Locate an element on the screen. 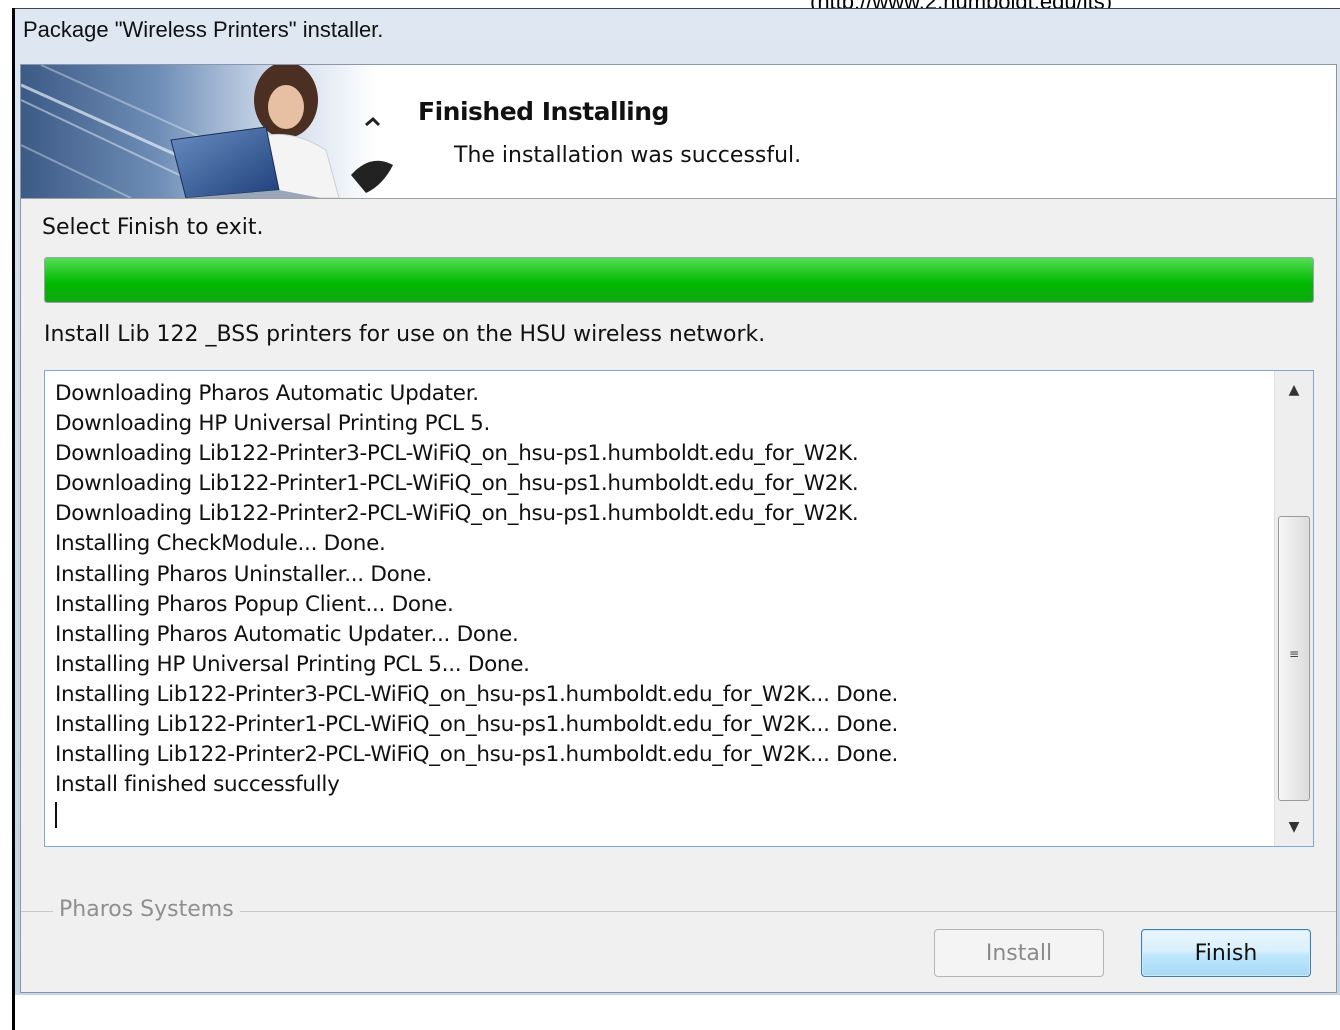 The width and height of the screenshot is (1340, 1030). header-title: Finished Installing is located at coordinates (543, 111).